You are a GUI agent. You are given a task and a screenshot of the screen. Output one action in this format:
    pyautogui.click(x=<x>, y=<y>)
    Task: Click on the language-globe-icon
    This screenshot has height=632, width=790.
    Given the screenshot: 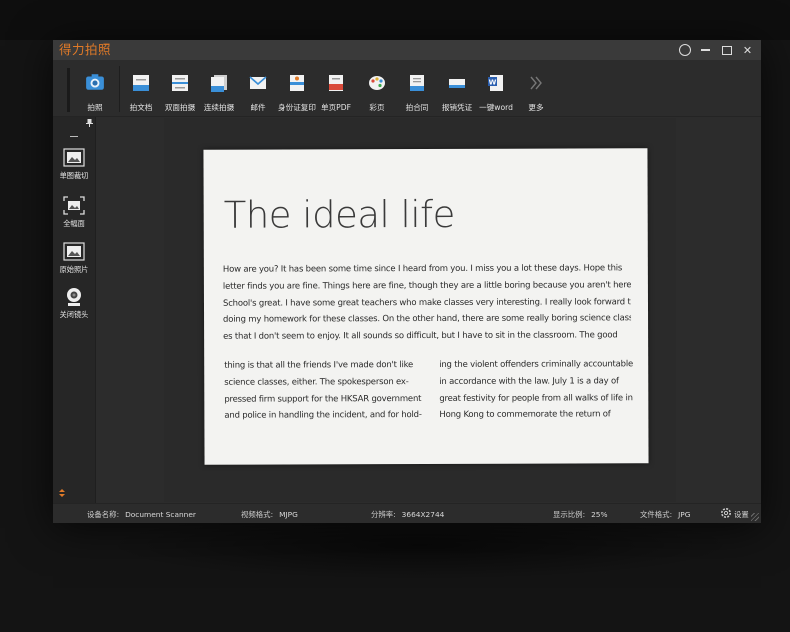 What is the action you would take?
    pyautogui.click(x=684, y=50)
    